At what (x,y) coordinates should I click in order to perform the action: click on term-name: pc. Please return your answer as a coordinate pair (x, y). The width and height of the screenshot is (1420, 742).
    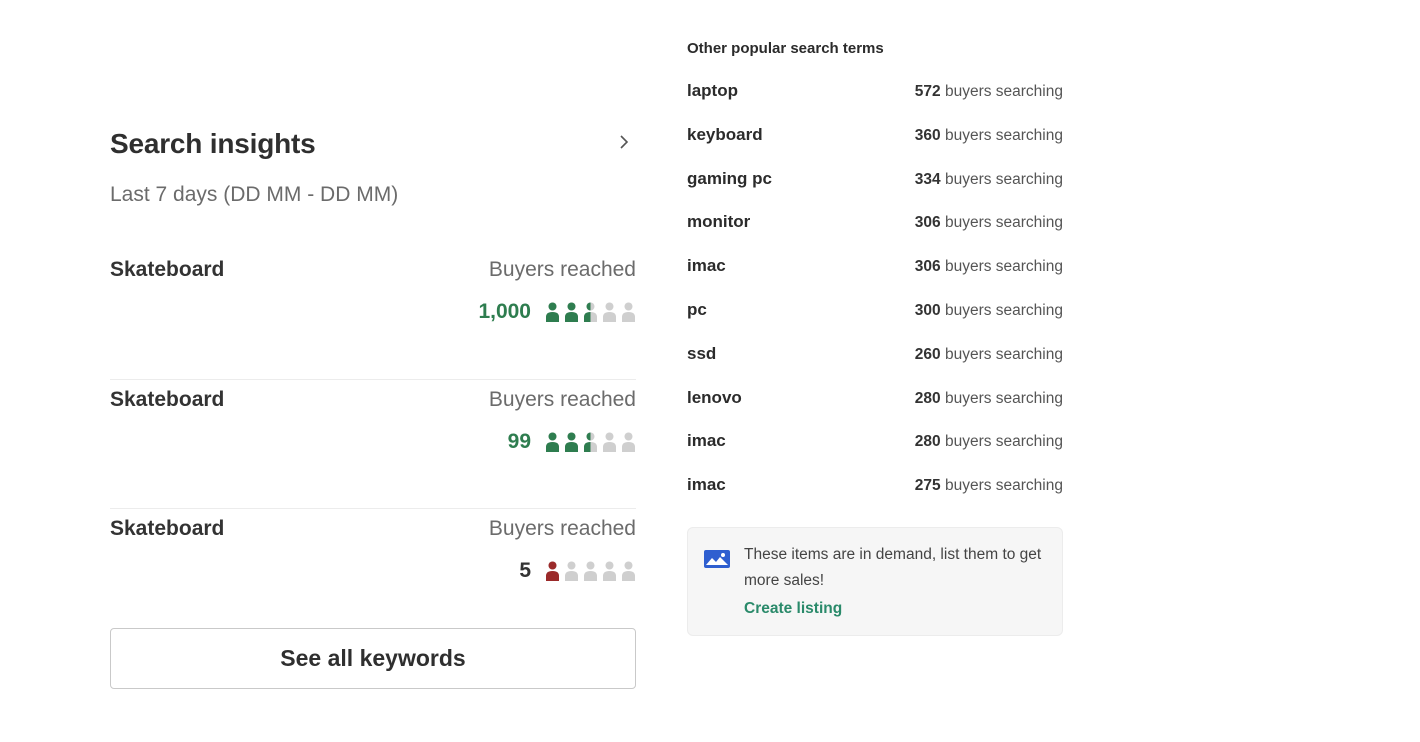
    Looking at the image, I should click on (697, 309).